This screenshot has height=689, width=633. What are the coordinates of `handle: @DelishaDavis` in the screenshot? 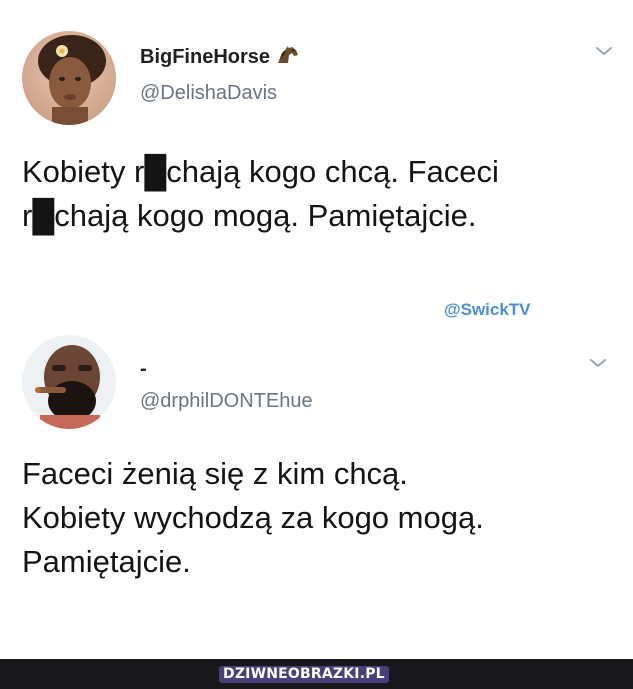 It's located at (208, 93).